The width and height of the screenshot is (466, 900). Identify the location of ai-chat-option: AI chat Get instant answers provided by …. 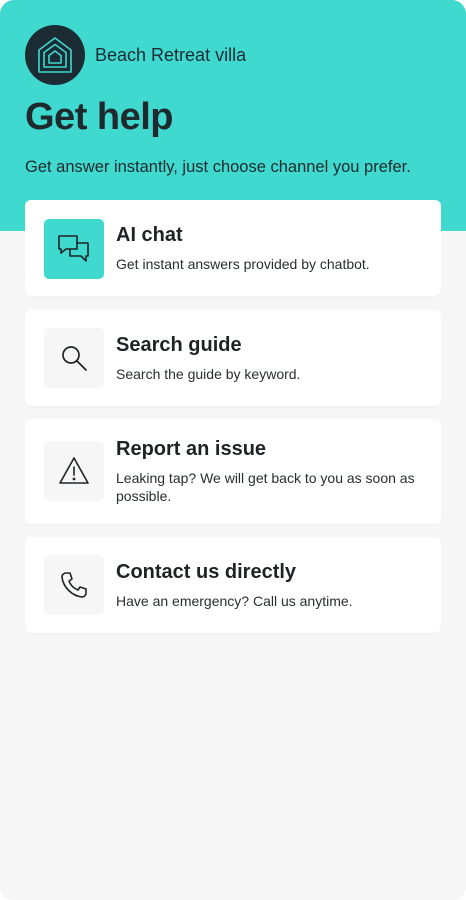
(233, 248).